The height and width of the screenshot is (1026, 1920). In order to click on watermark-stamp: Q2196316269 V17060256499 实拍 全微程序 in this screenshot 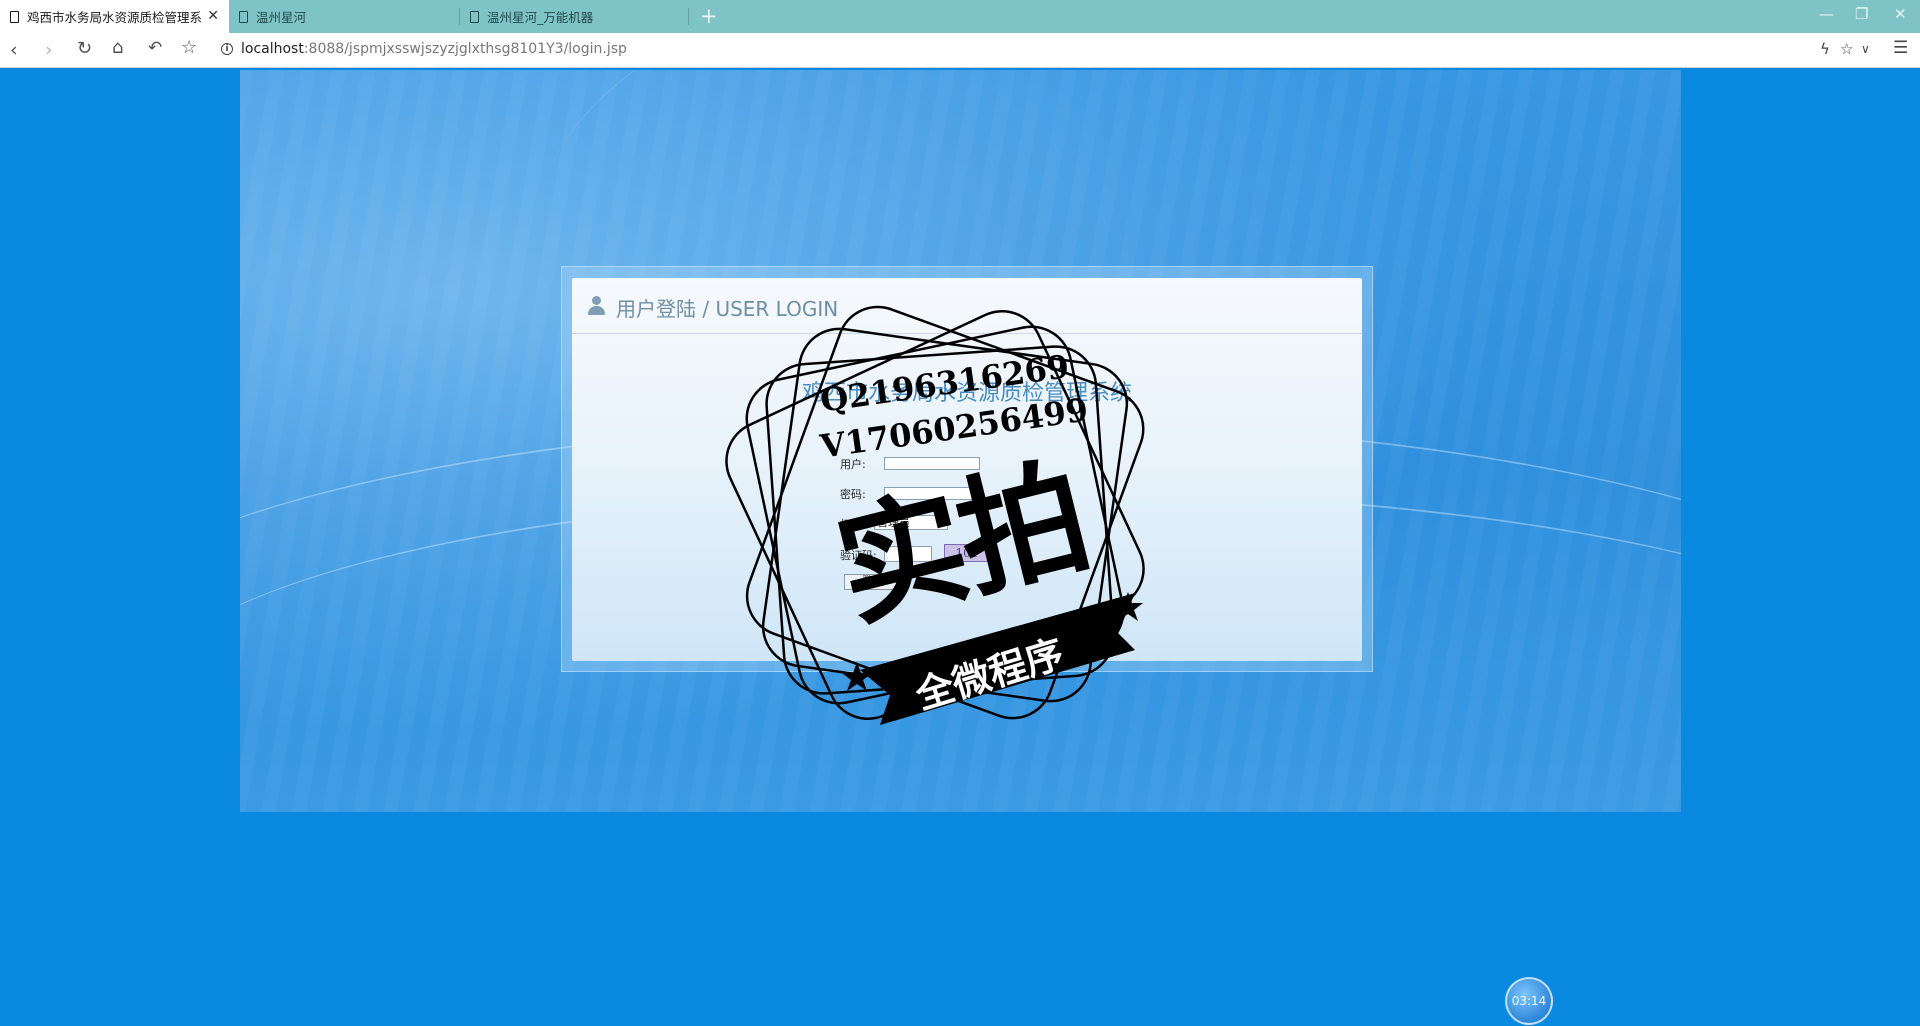, I will do `click(965, 545)`.